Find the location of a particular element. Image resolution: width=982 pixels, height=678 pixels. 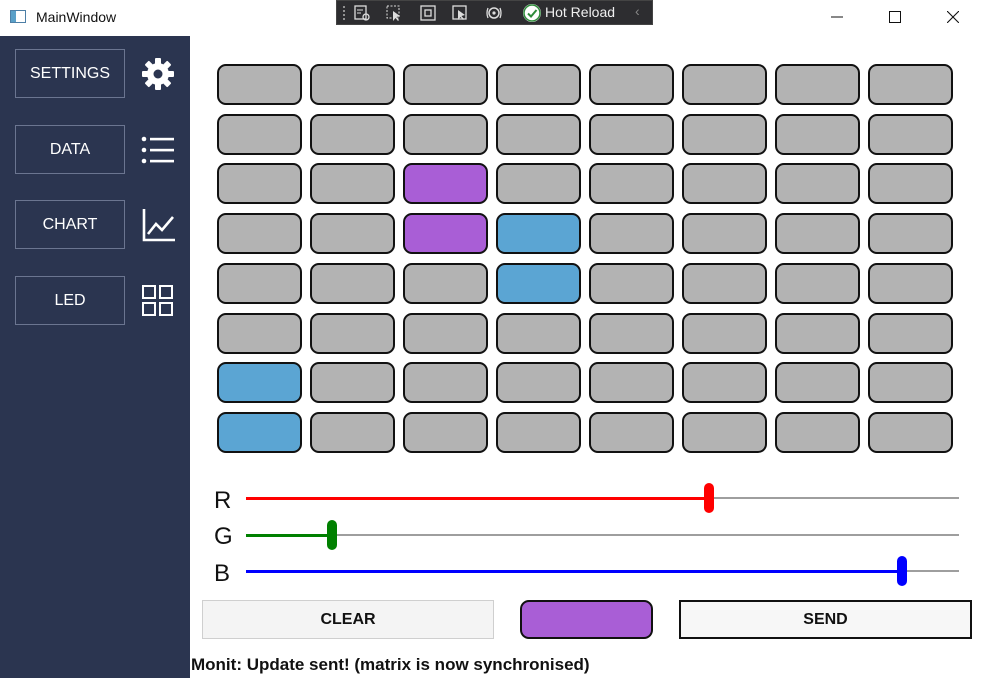

data-button-label: DATA is located at coordinates (70, 149).